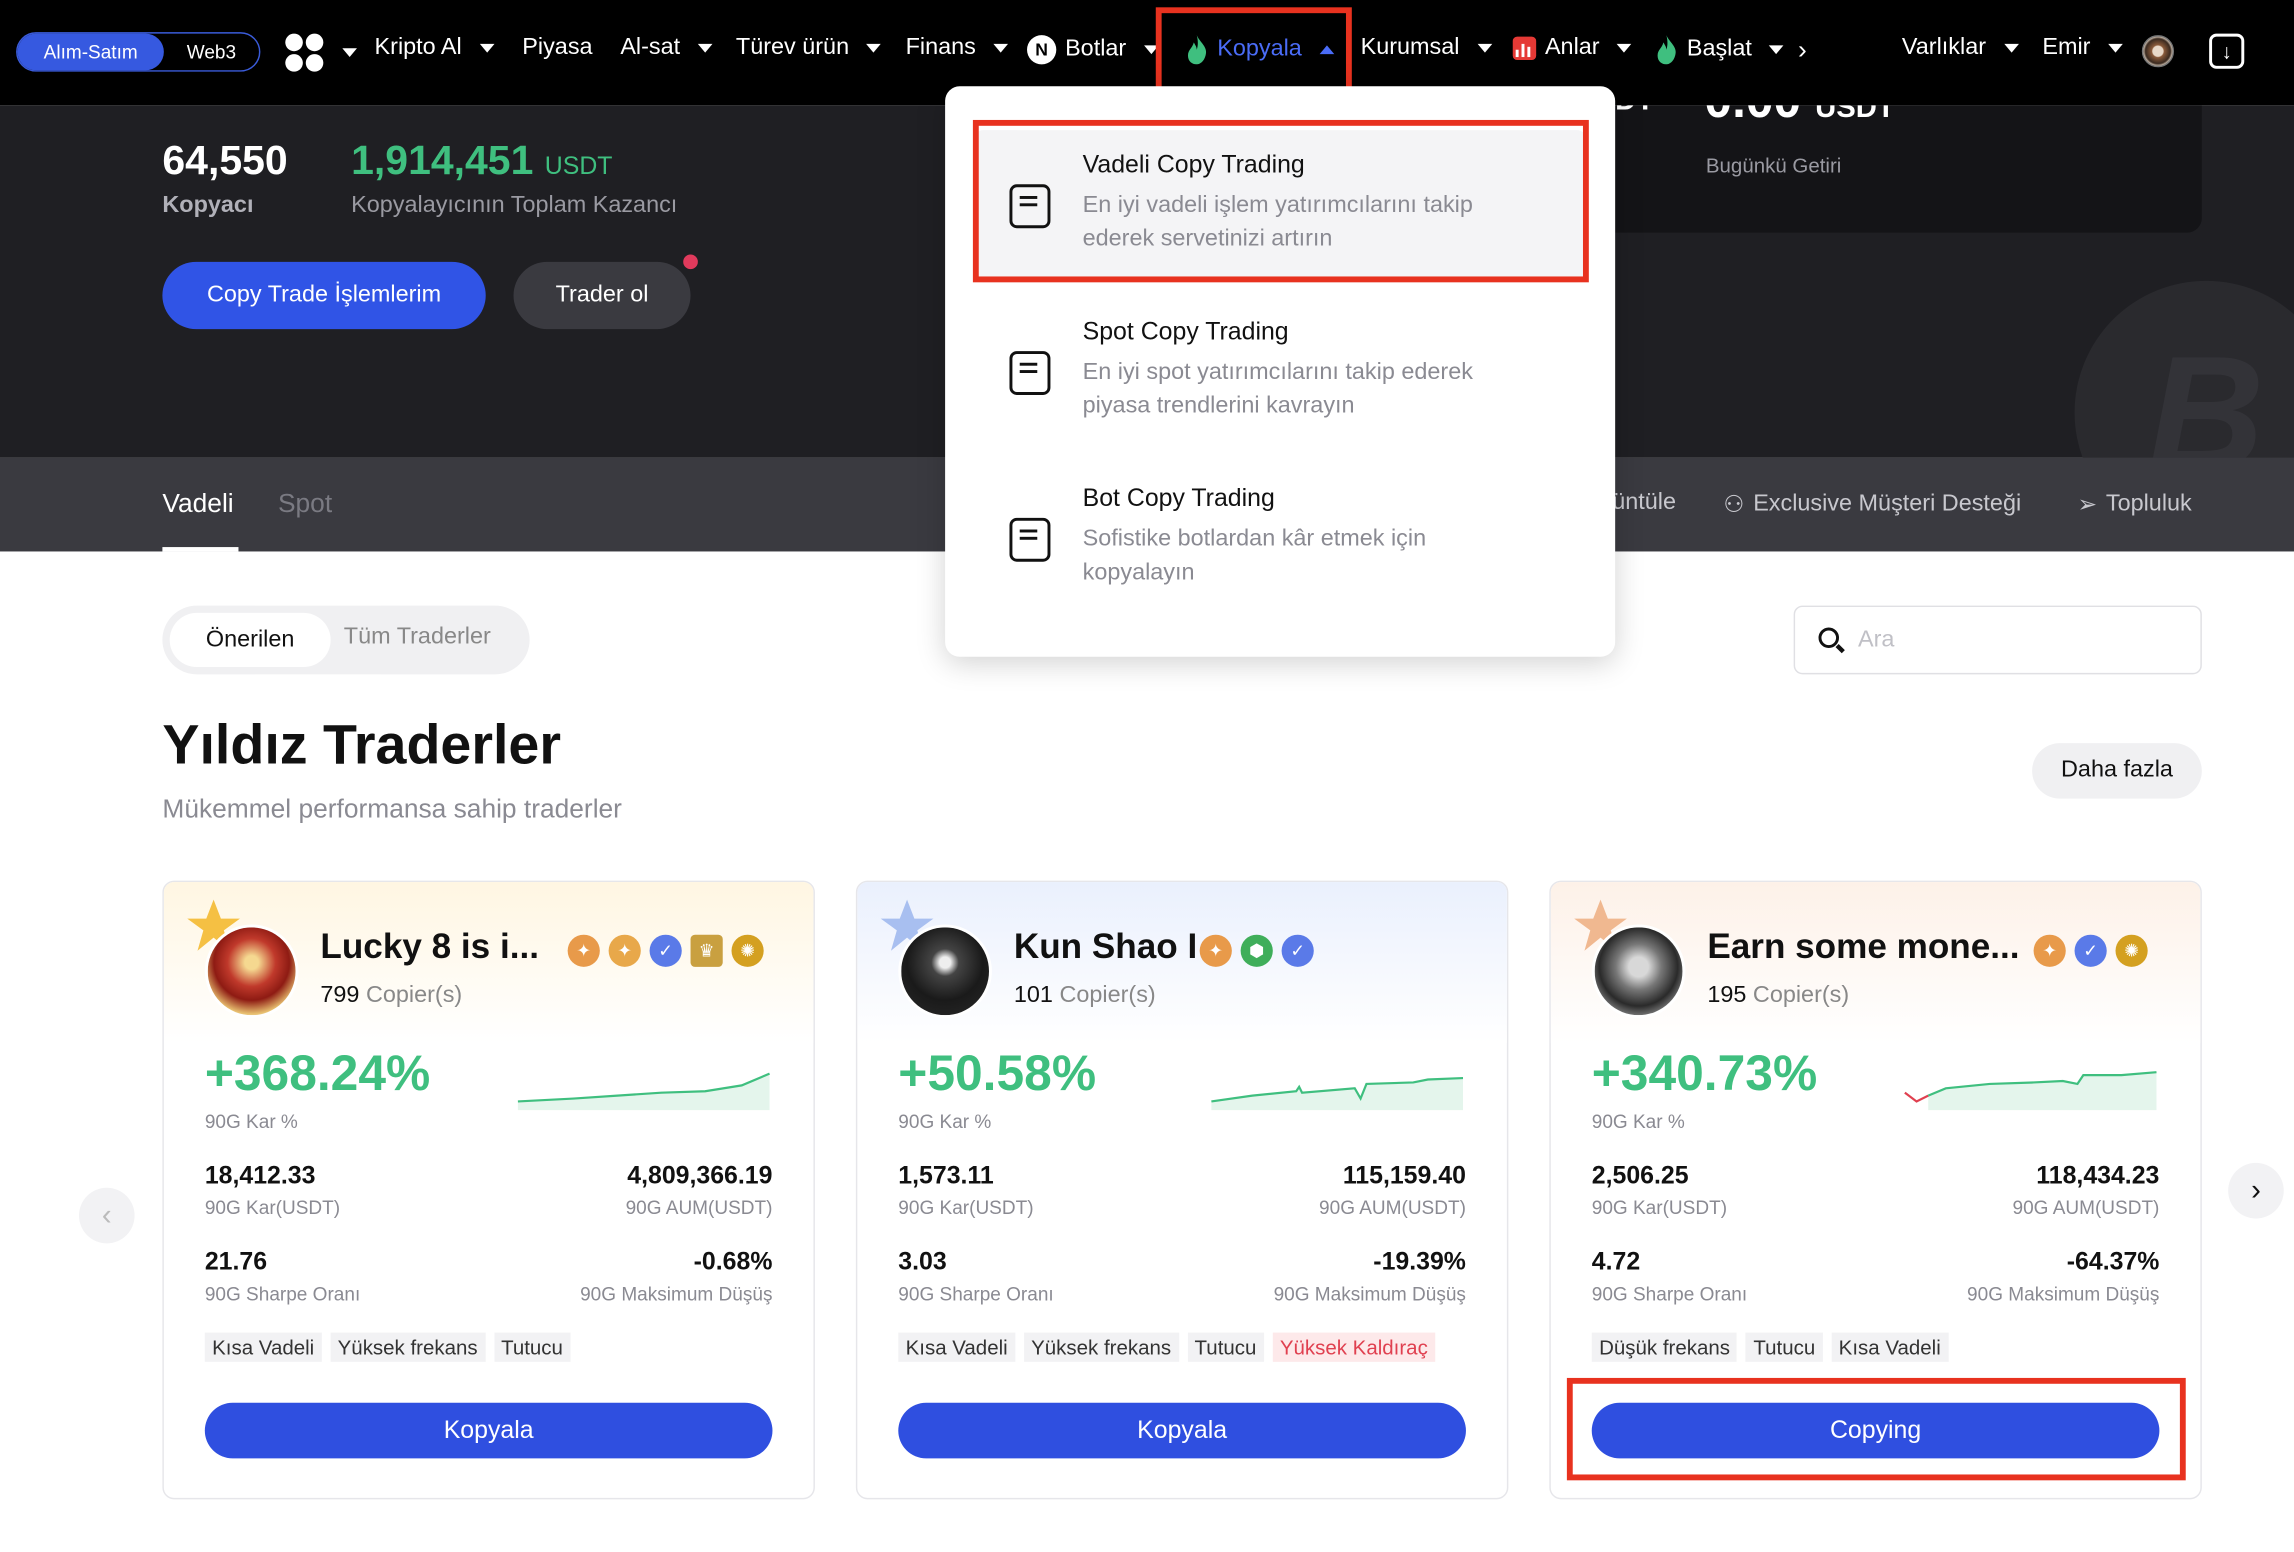 This screenshot has width=2294, height=1552. Describe the element at coordinates (305, 504) in the screenshot. I see `tab-spot: Spot` at that location.